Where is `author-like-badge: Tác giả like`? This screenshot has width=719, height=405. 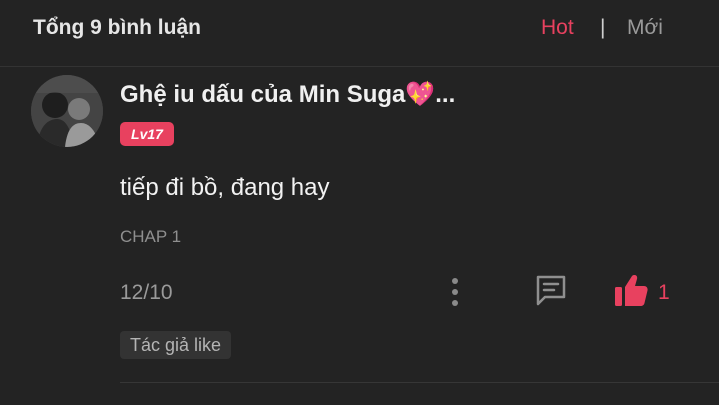 author-like-badge: Tác giả like is located at coordinates (176, 345).